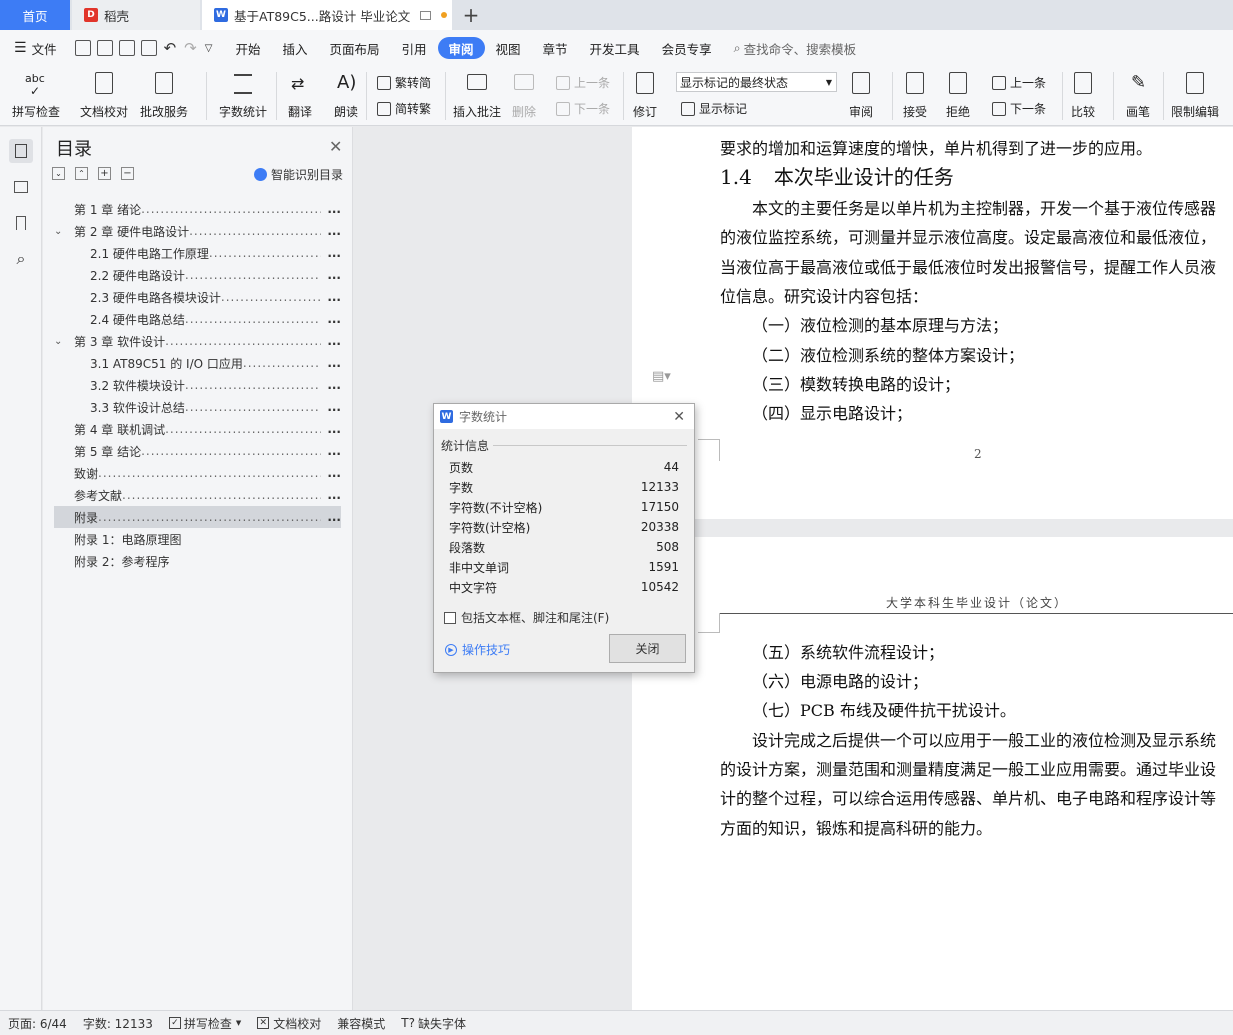 This screenshot has height=1035, width=1233. What do you see at coordinates (679, 417) in the screenshot?
I see `close-icon: ✕` at bounding box center [679, 417].